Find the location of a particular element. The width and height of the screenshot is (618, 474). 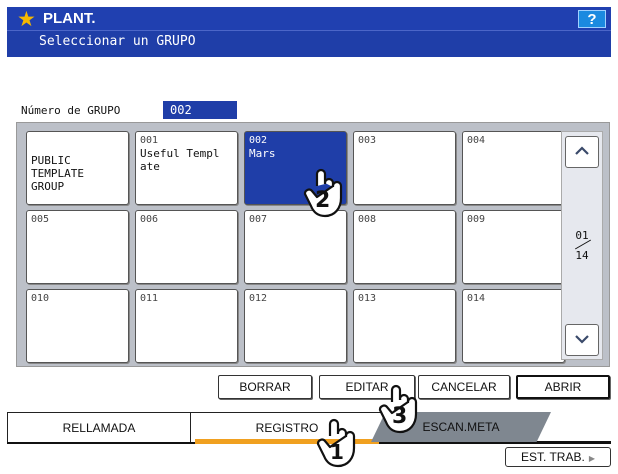

chevron-up-icon is located at coordinates (582, 152).